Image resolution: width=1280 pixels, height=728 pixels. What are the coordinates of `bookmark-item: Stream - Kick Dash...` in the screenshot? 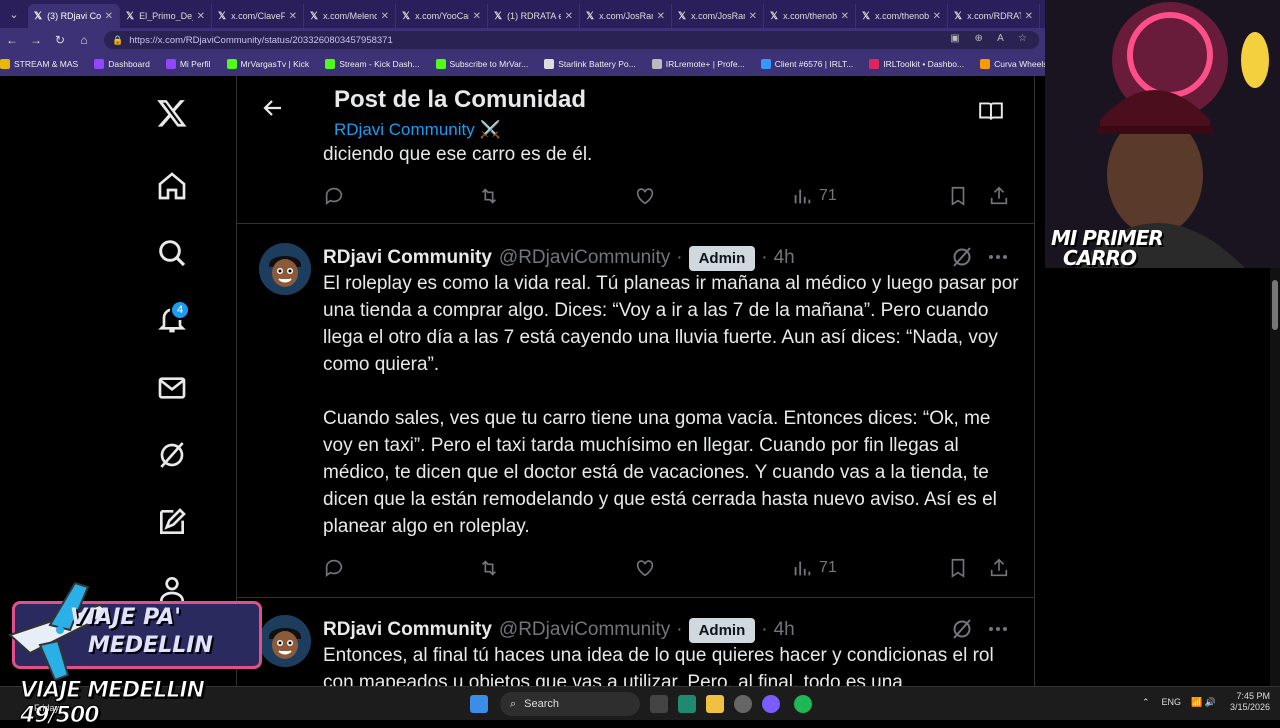 It's located at (372, 64).